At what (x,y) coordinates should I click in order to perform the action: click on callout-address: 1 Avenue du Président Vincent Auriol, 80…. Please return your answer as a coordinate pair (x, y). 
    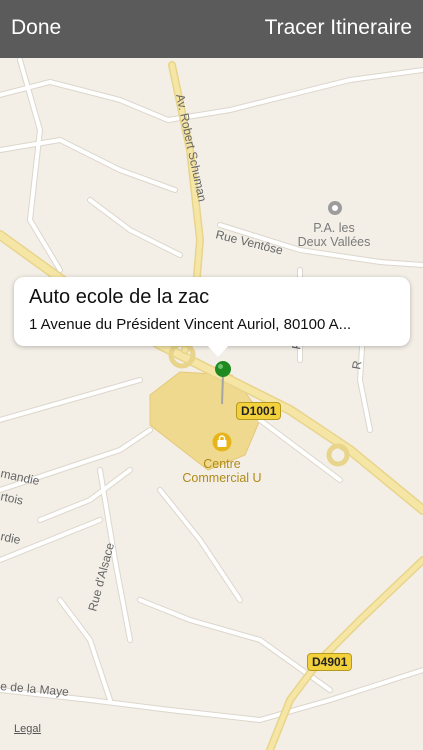
    Looking at the image, I should click on (190, 324).